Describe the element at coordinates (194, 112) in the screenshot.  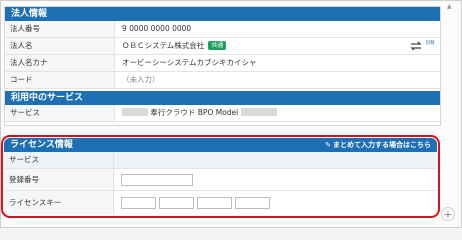
I see `service-value: 奉行クラウド BPO Model` at that location.